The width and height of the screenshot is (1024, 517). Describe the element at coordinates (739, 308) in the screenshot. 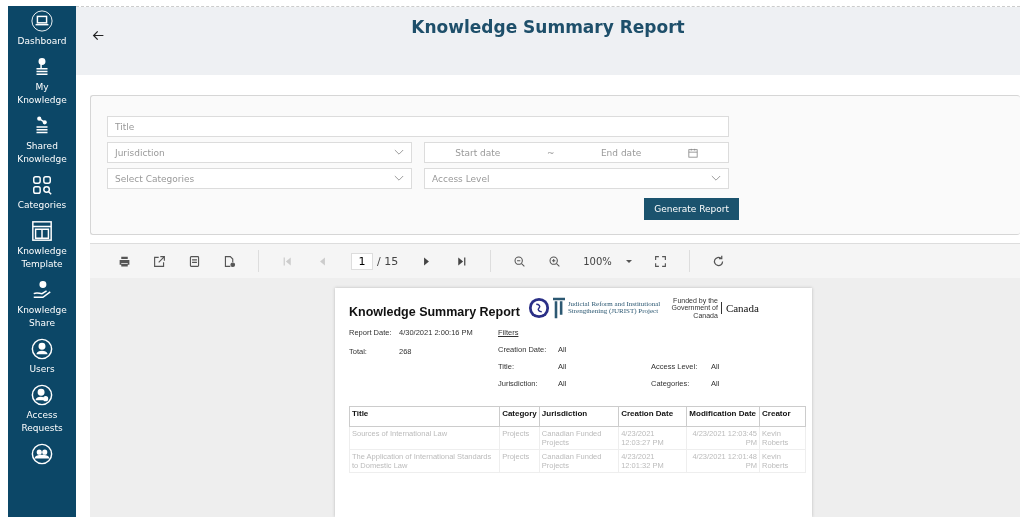

I see `canada-wordmark: Canada` at that location.